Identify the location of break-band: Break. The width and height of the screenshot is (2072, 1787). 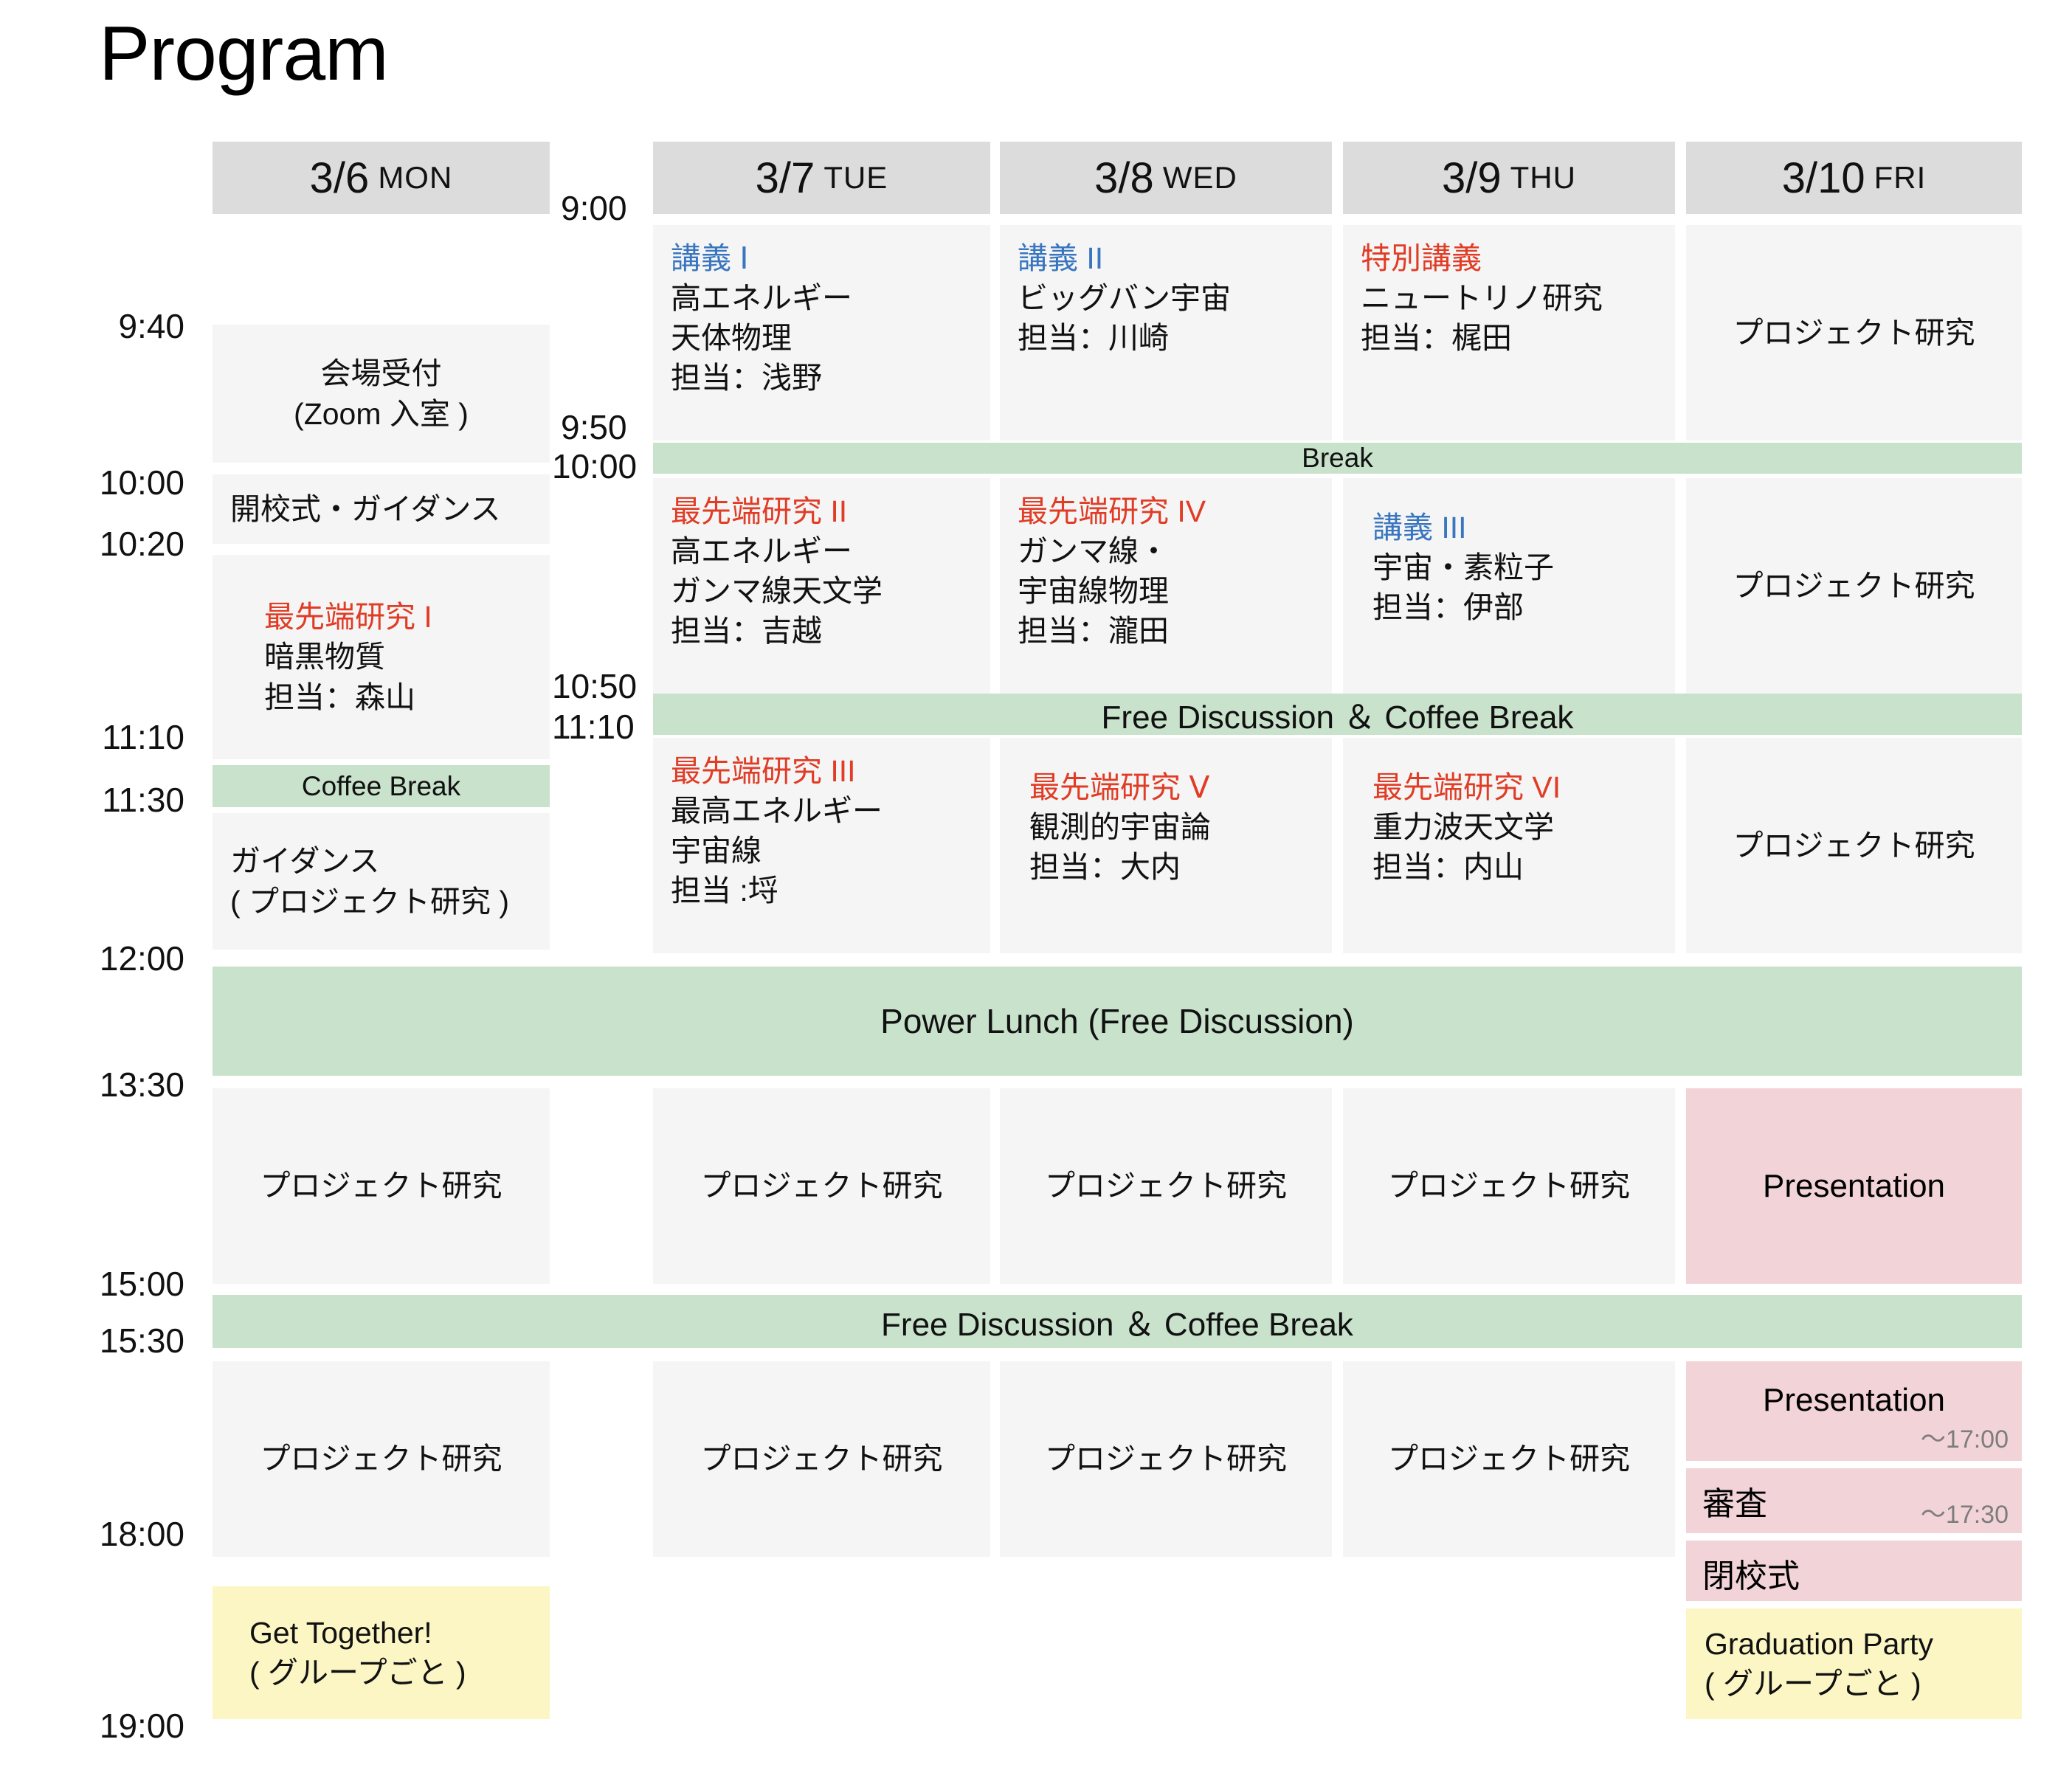
(1337, 458).